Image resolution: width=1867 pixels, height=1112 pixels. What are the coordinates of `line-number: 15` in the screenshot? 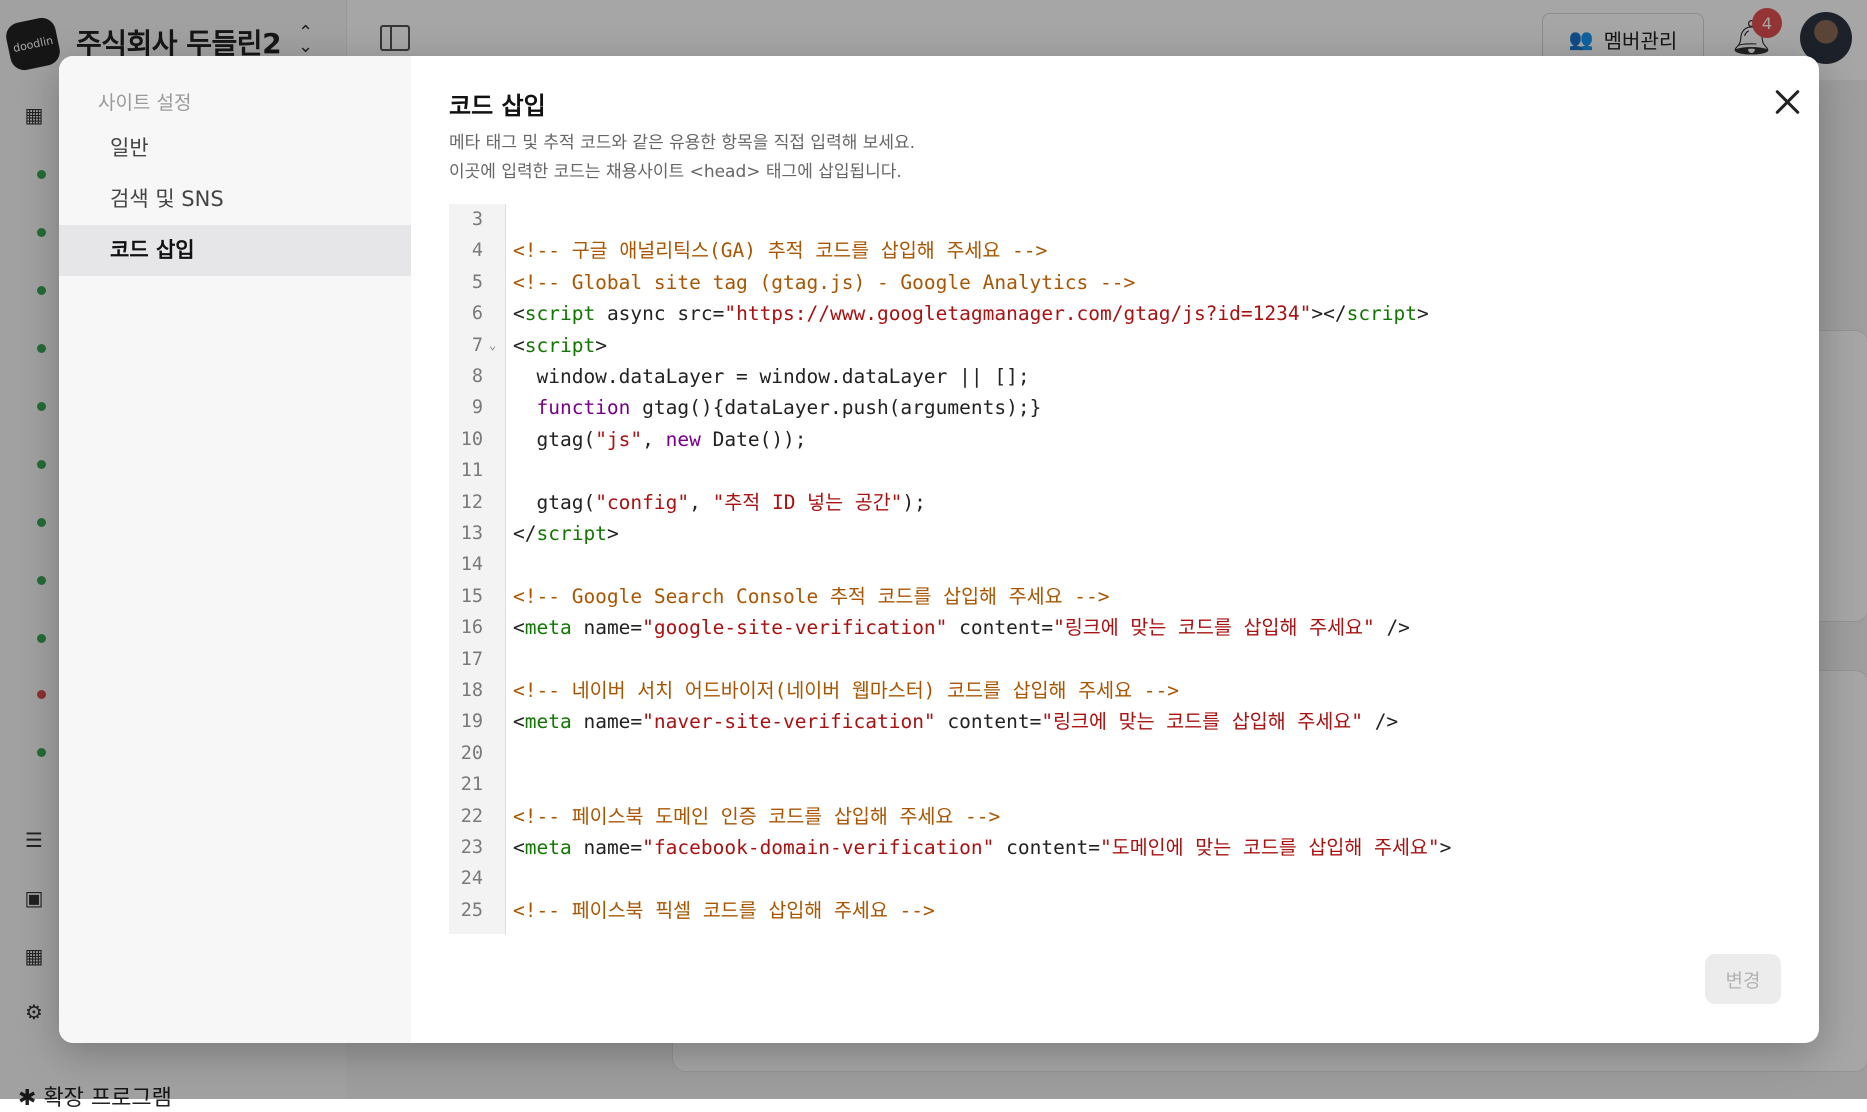 It's located at (471, 596).